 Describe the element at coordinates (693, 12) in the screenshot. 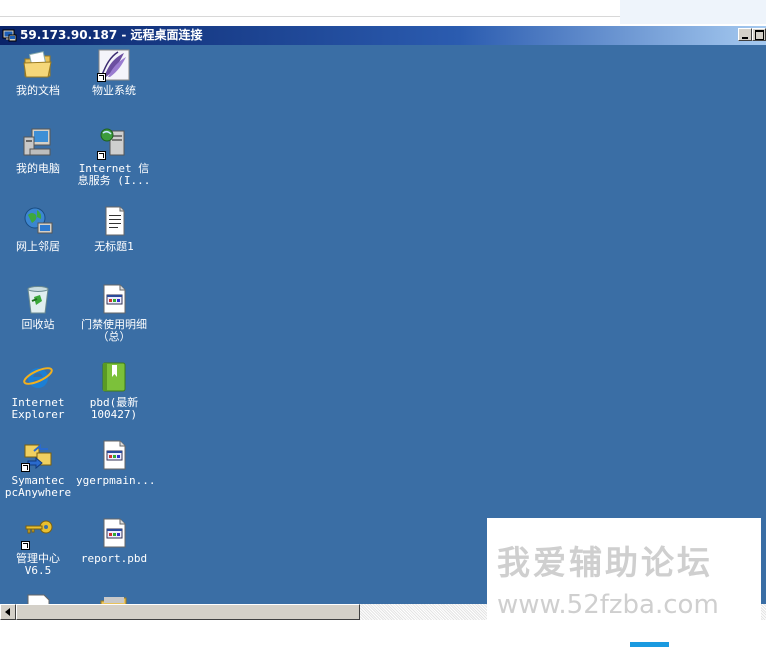

I see `top-right-strip` at that location.